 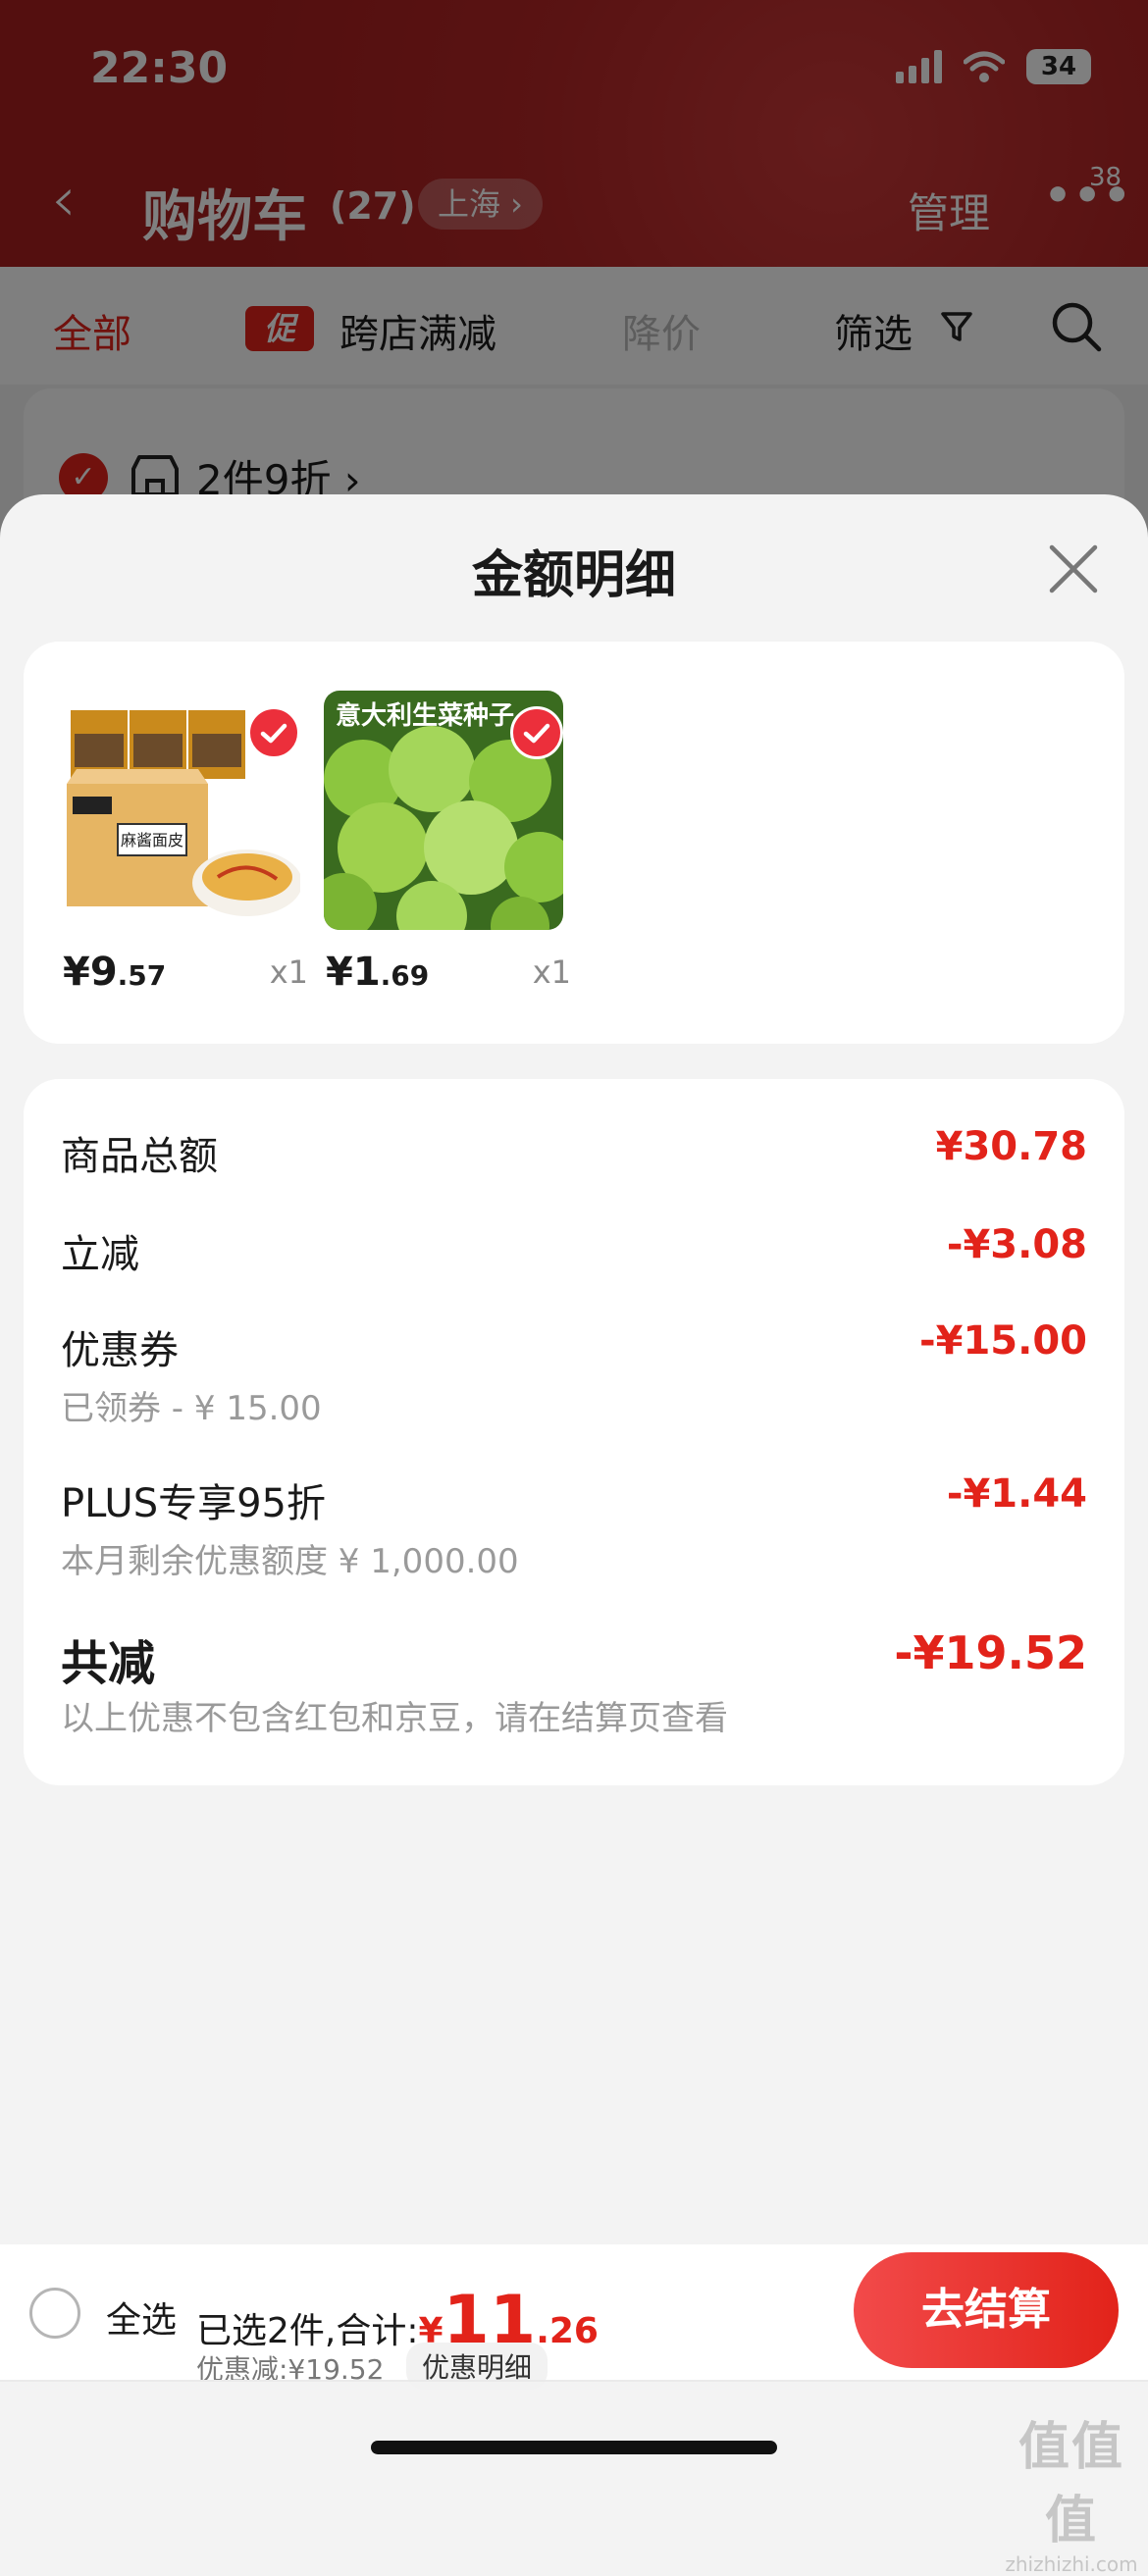 I want to click on close-icon, so click(x=1073, y=569).